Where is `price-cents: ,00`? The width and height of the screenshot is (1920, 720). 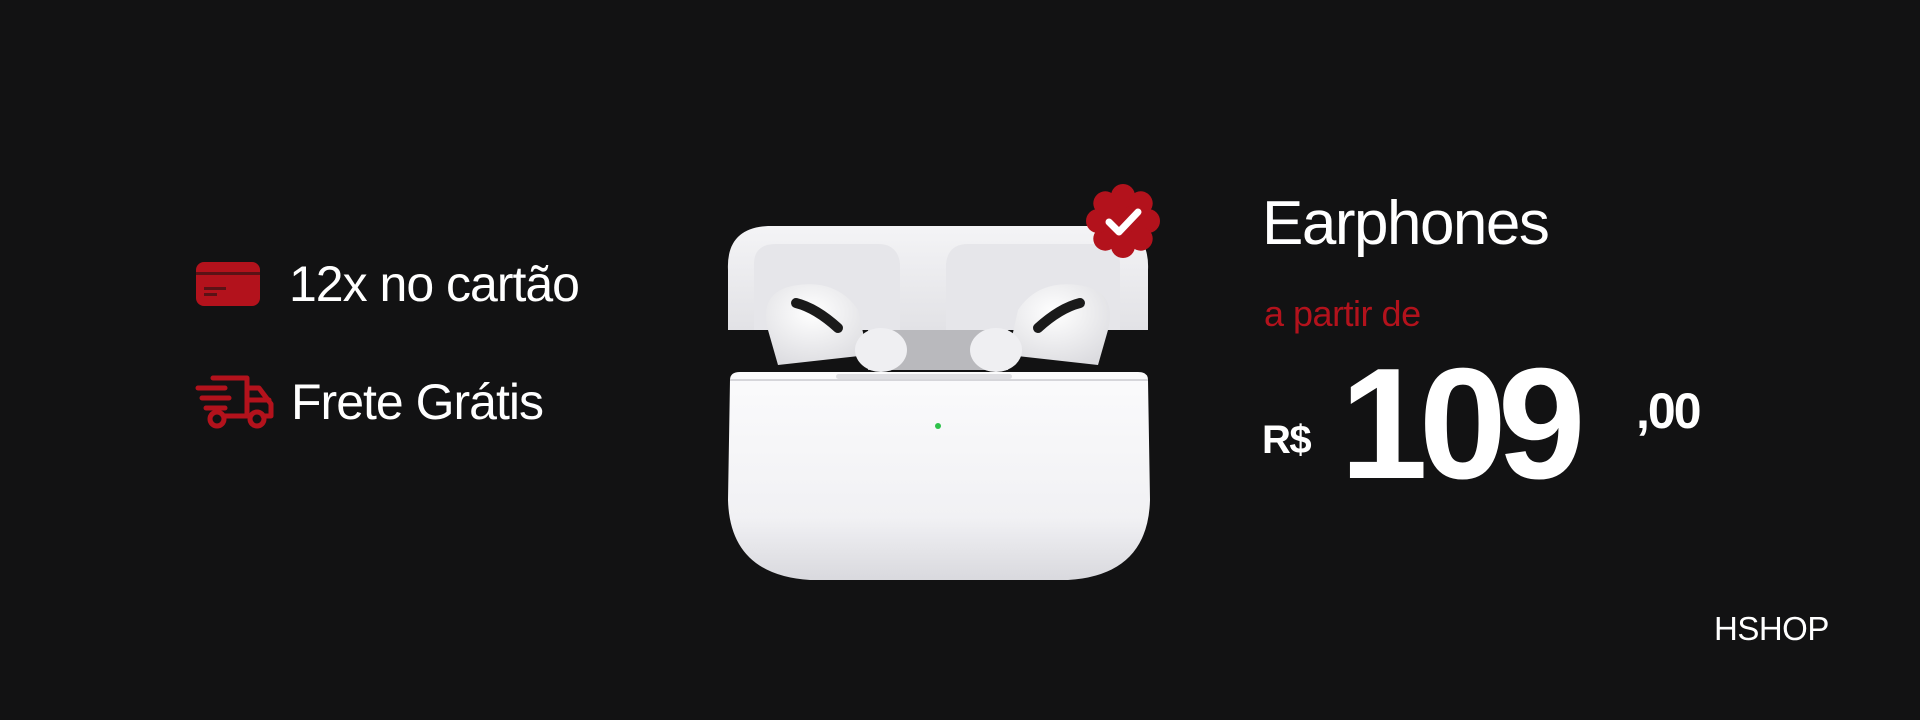
price-cents: ,00 is located at coordinates (1669, 411).